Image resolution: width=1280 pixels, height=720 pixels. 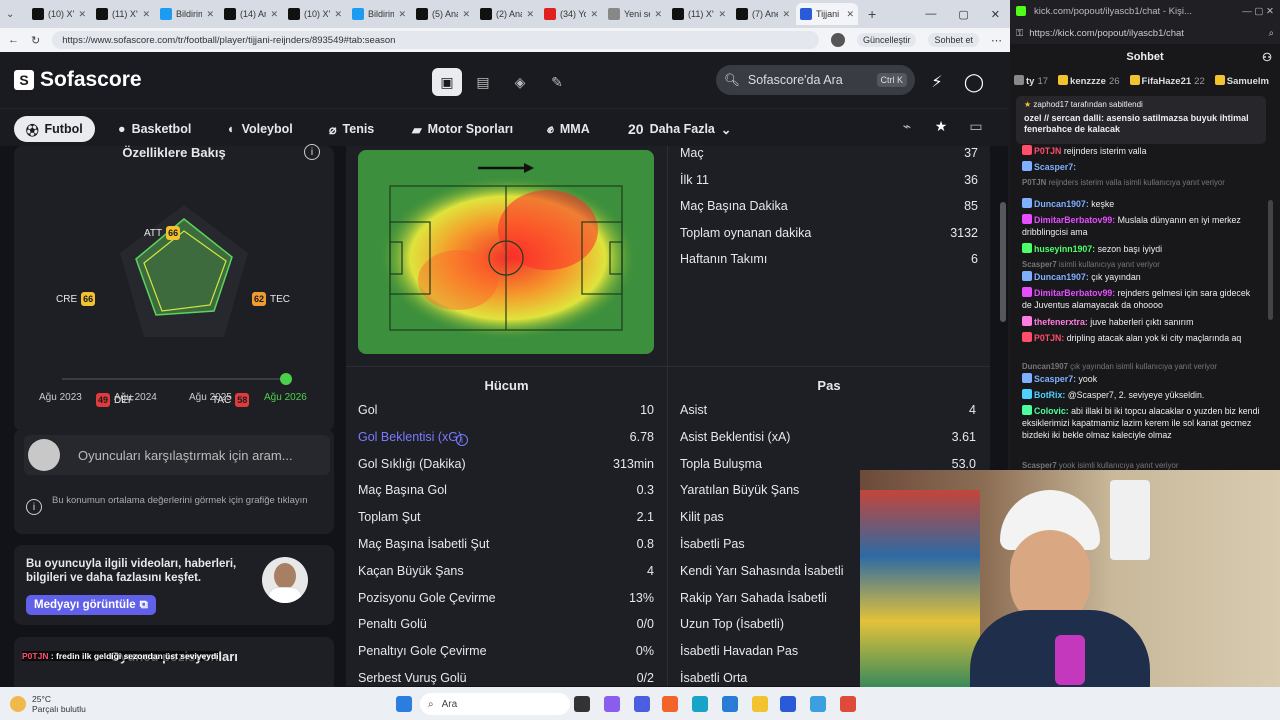 I want to click on chat-button: Sohbet et, so click(x=953, y=40).